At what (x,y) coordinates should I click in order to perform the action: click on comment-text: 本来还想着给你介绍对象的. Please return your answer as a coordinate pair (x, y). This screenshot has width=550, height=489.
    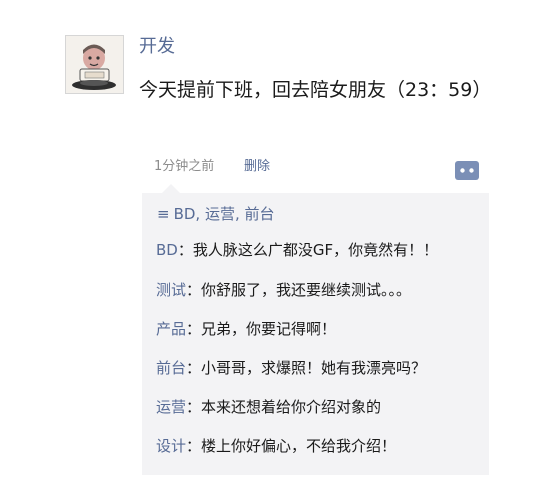
    Looking at the image, I should click on (291, 407).